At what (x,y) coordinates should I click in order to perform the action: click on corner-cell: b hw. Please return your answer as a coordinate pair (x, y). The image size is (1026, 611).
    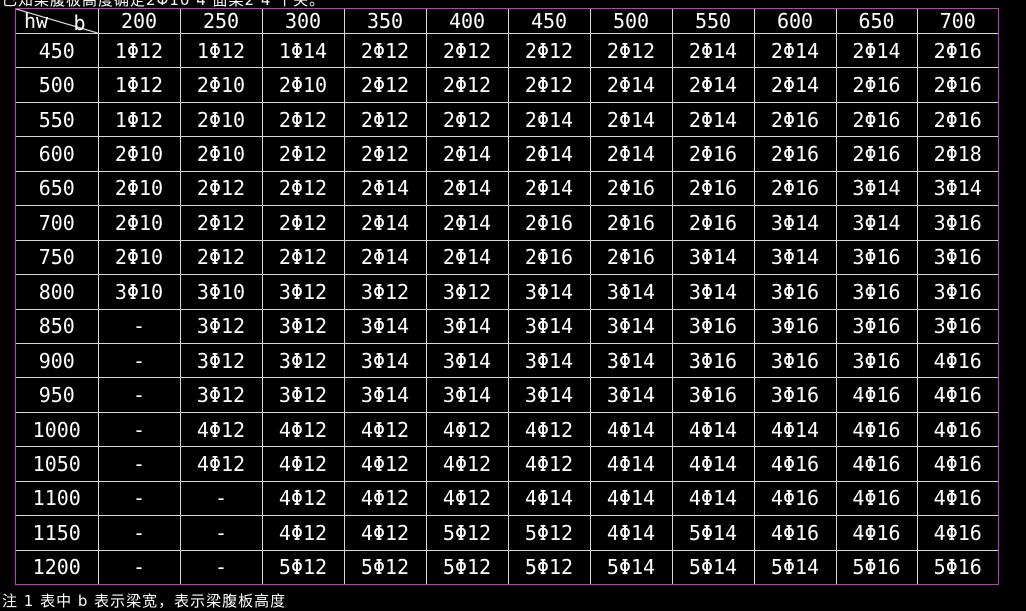
    Looking at the image, I should click on (57, 21).